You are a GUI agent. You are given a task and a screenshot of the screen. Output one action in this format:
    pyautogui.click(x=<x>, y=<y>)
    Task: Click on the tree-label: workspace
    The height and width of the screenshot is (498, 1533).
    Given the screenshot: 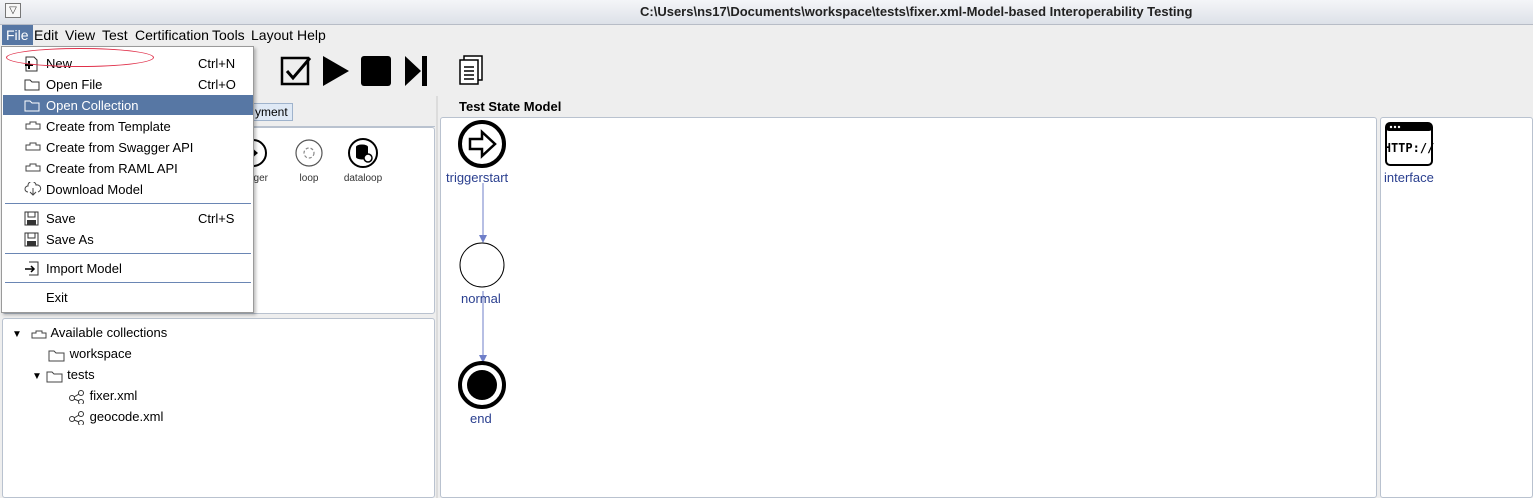 What is the action you would take?
    pyautogui.click(x=100, y=353)
    